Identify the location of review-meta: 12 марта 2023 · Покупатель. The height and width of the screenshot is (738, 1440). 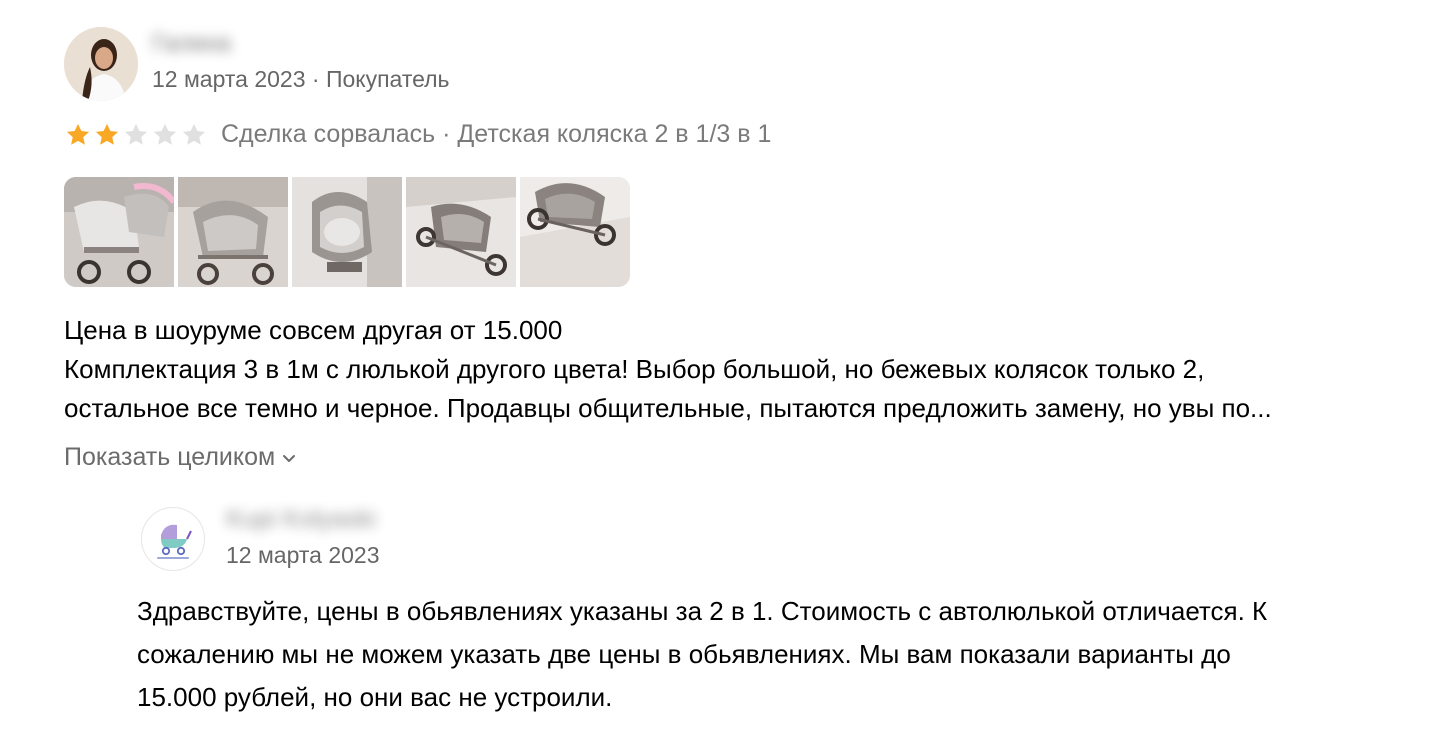
(301, 79).